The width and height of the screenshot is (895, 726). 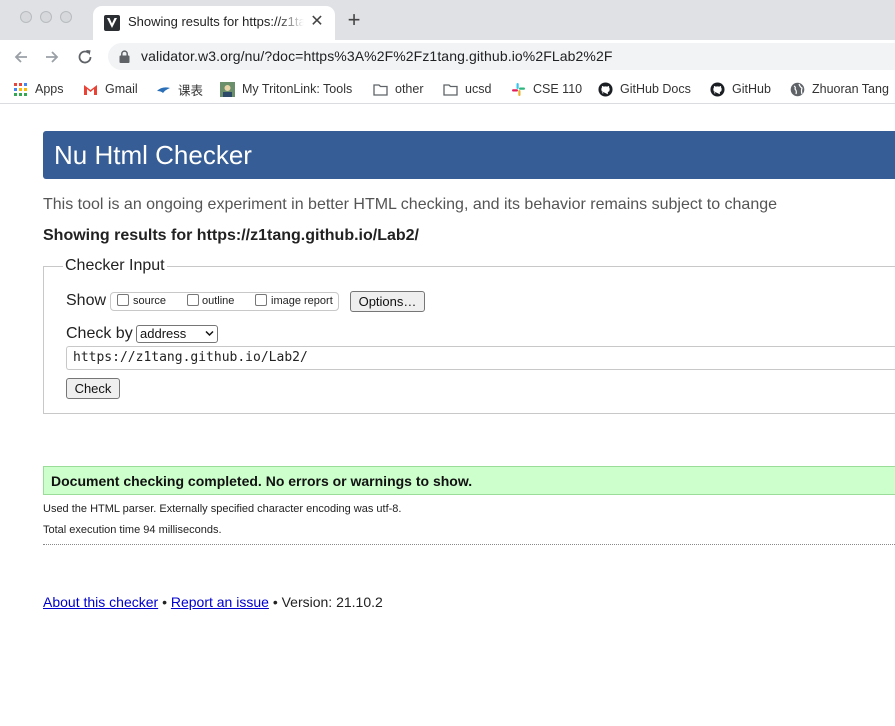 I want to click on bookmark-label: CSE 110, so click(x=558, y=89).